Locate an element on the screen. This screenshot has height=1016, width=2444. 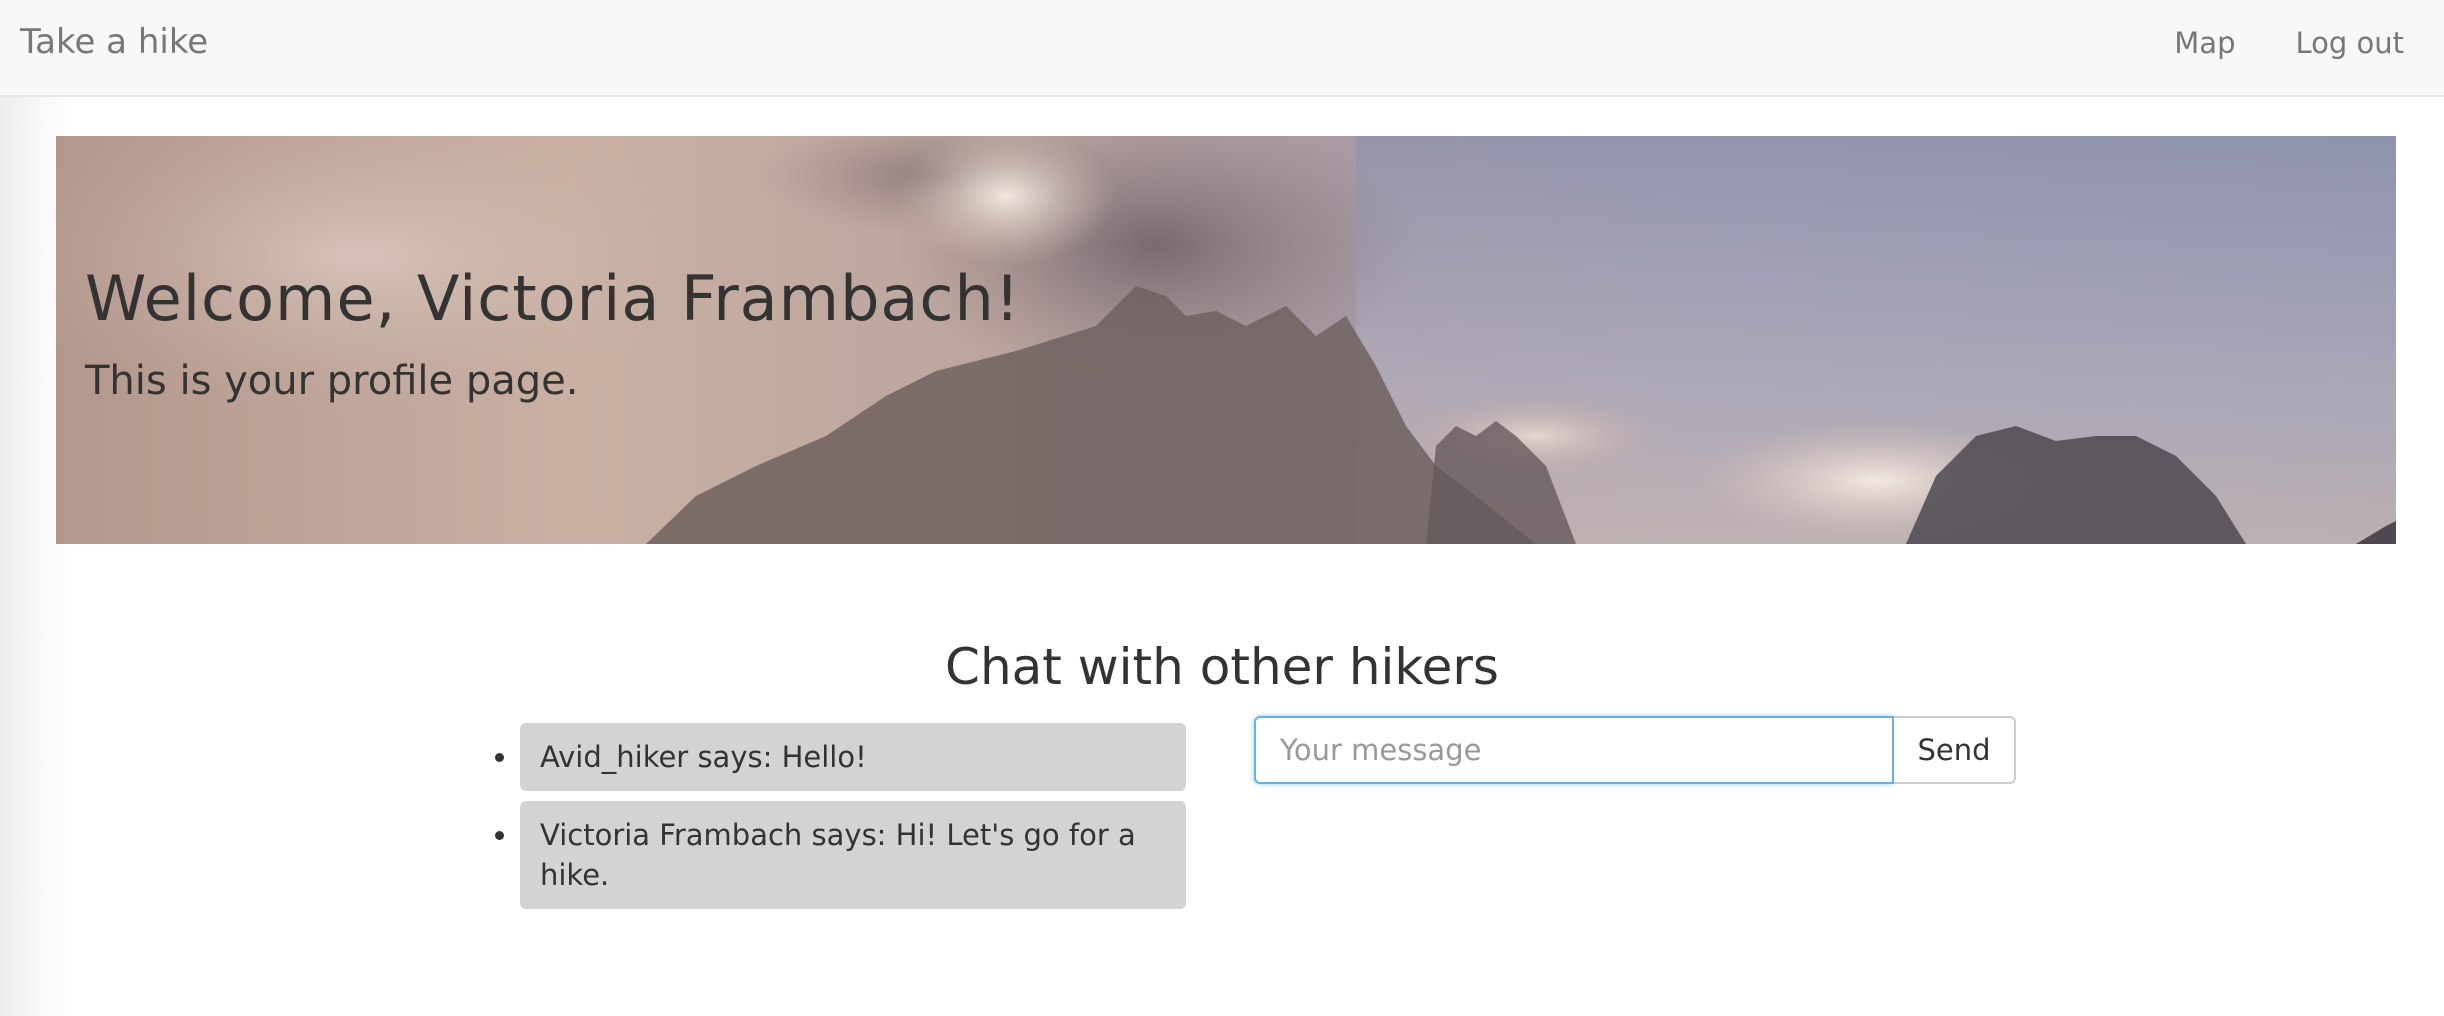
nav-links: Map Log out is located at coordinates (2289, 43).